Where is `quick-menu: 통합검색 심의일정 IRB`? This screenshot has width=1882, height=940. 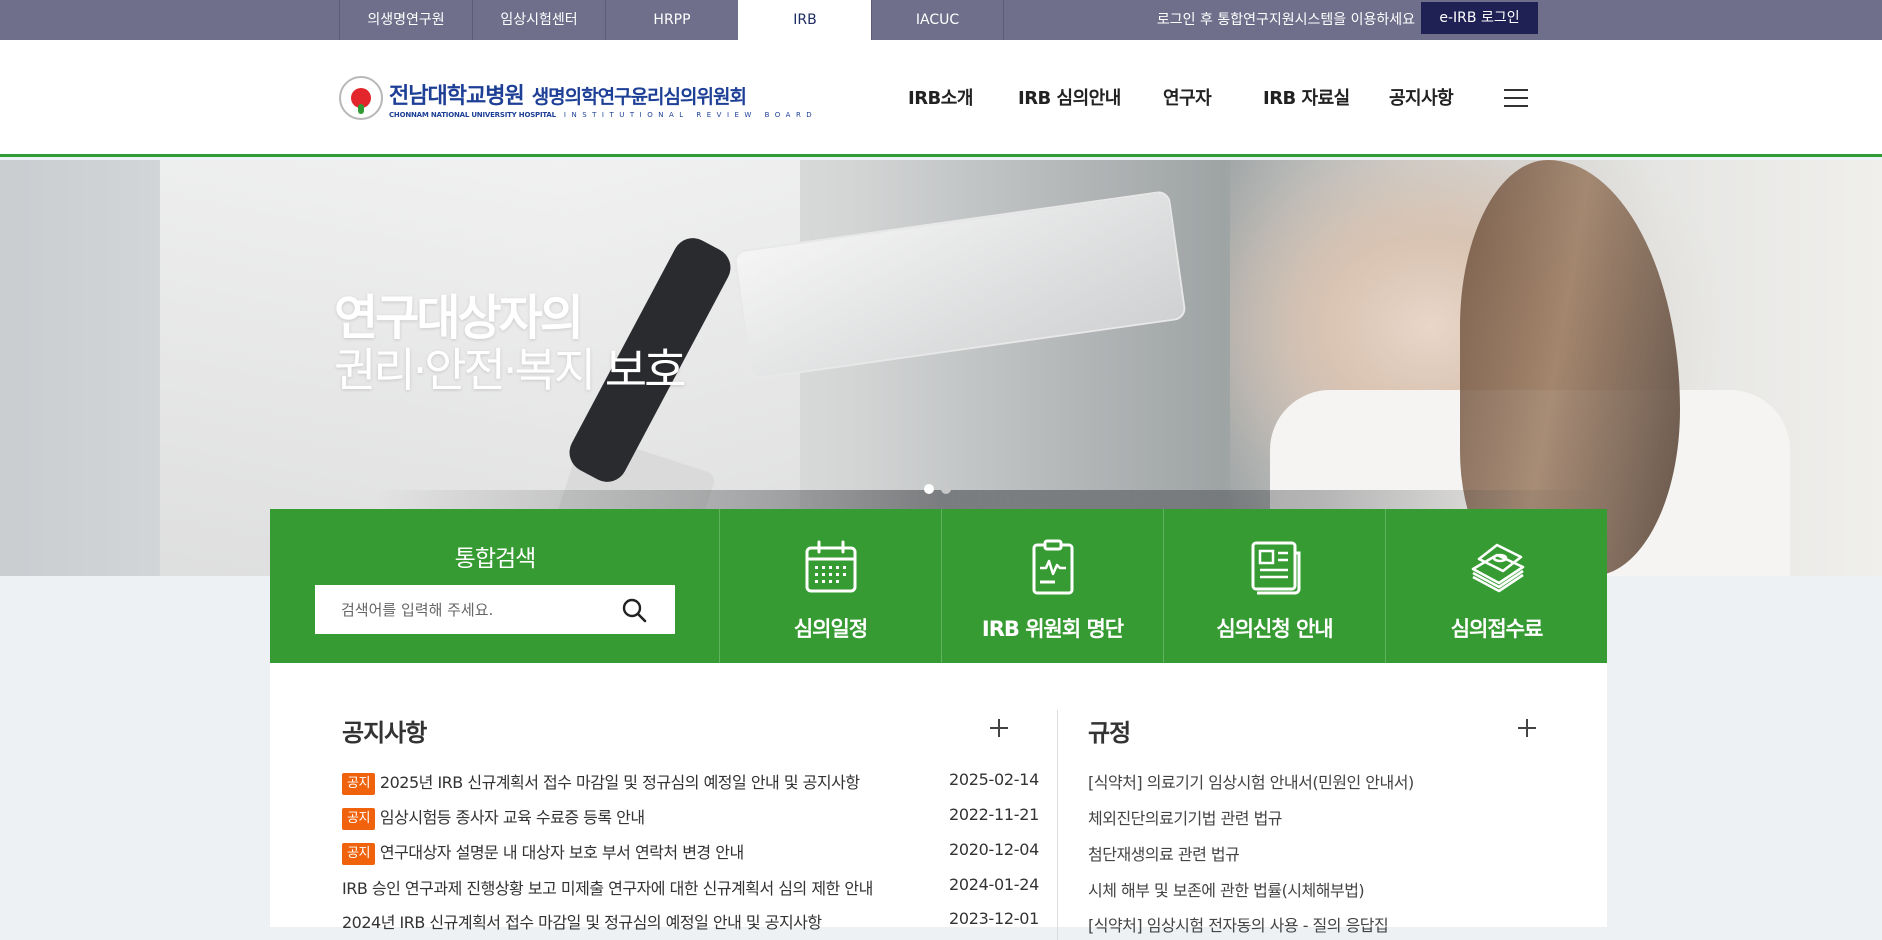
quick-menu: 통합검색 심의일정 IRB is located at coordinates (938, 586).